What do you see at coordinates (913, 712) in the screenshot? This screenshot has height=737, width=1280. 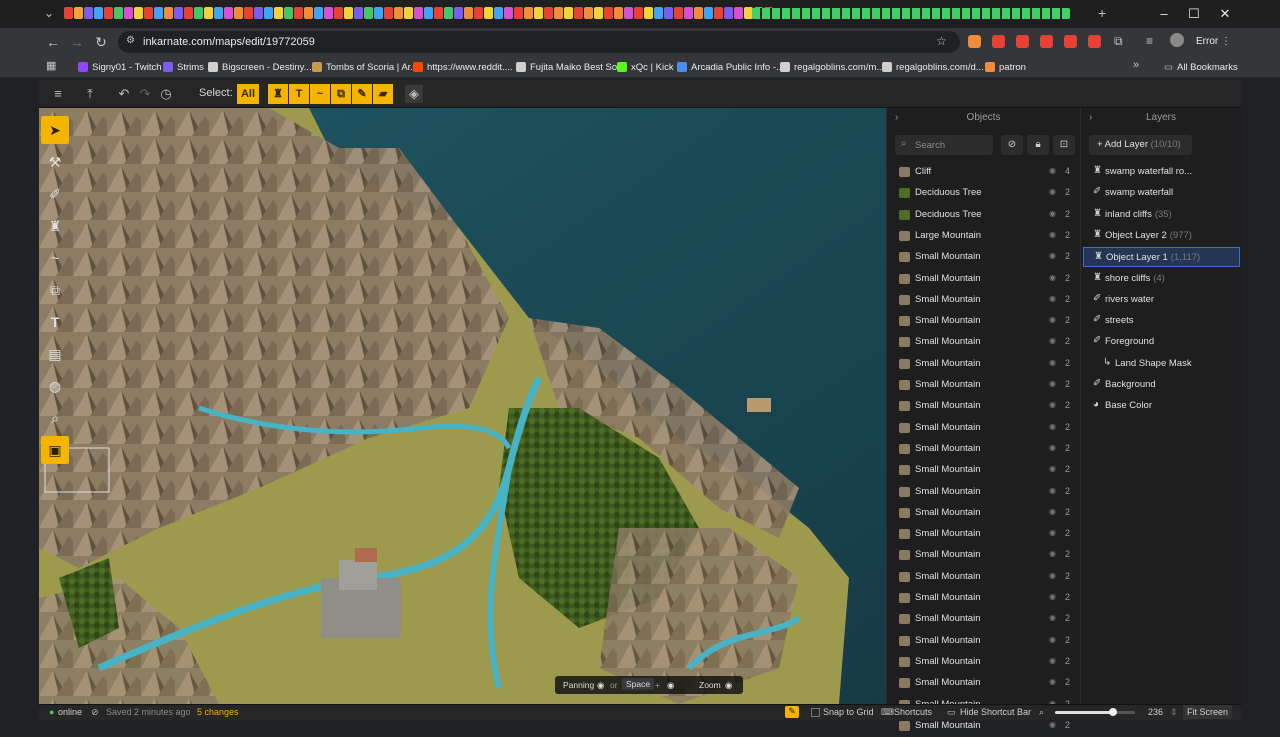 I see `shortcuts-button: Shortcuts` at bounding box center [913, 712].